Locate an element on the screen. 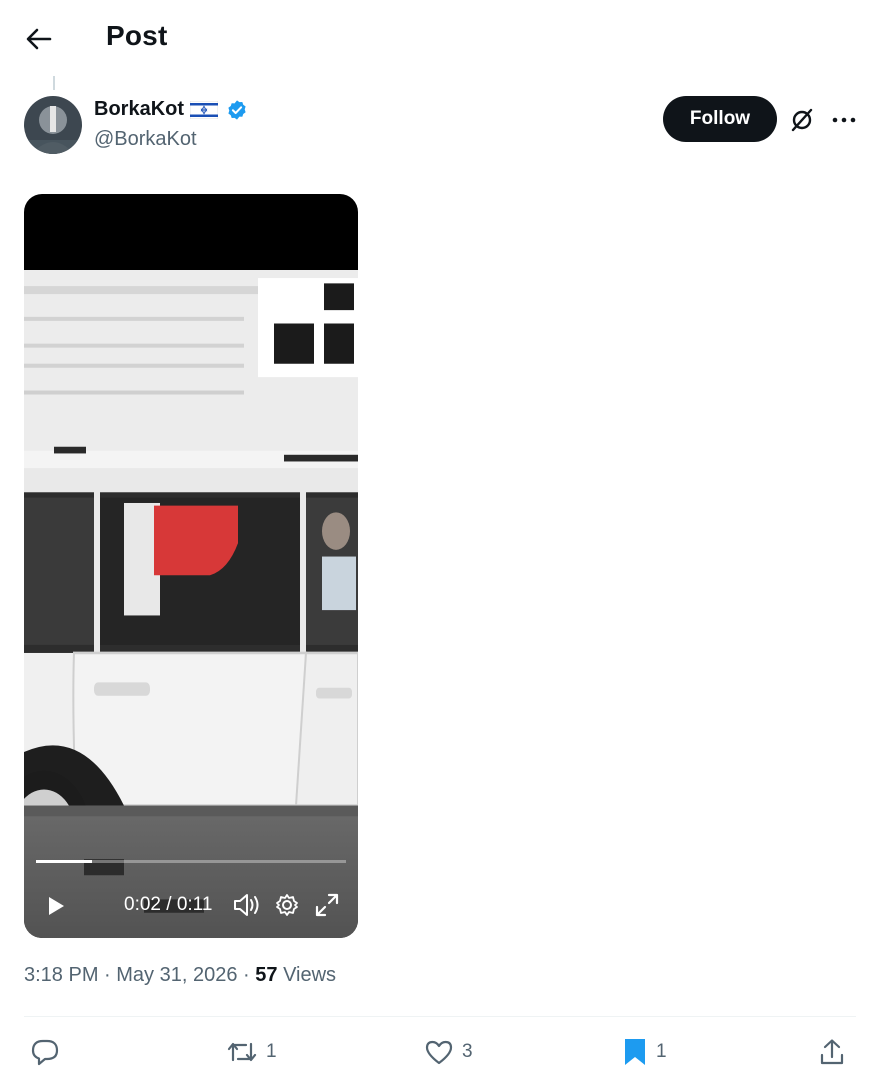 Image resolution: width=880 pixels, height=1086 pixels. play-button is located at coordinates (56, 906).